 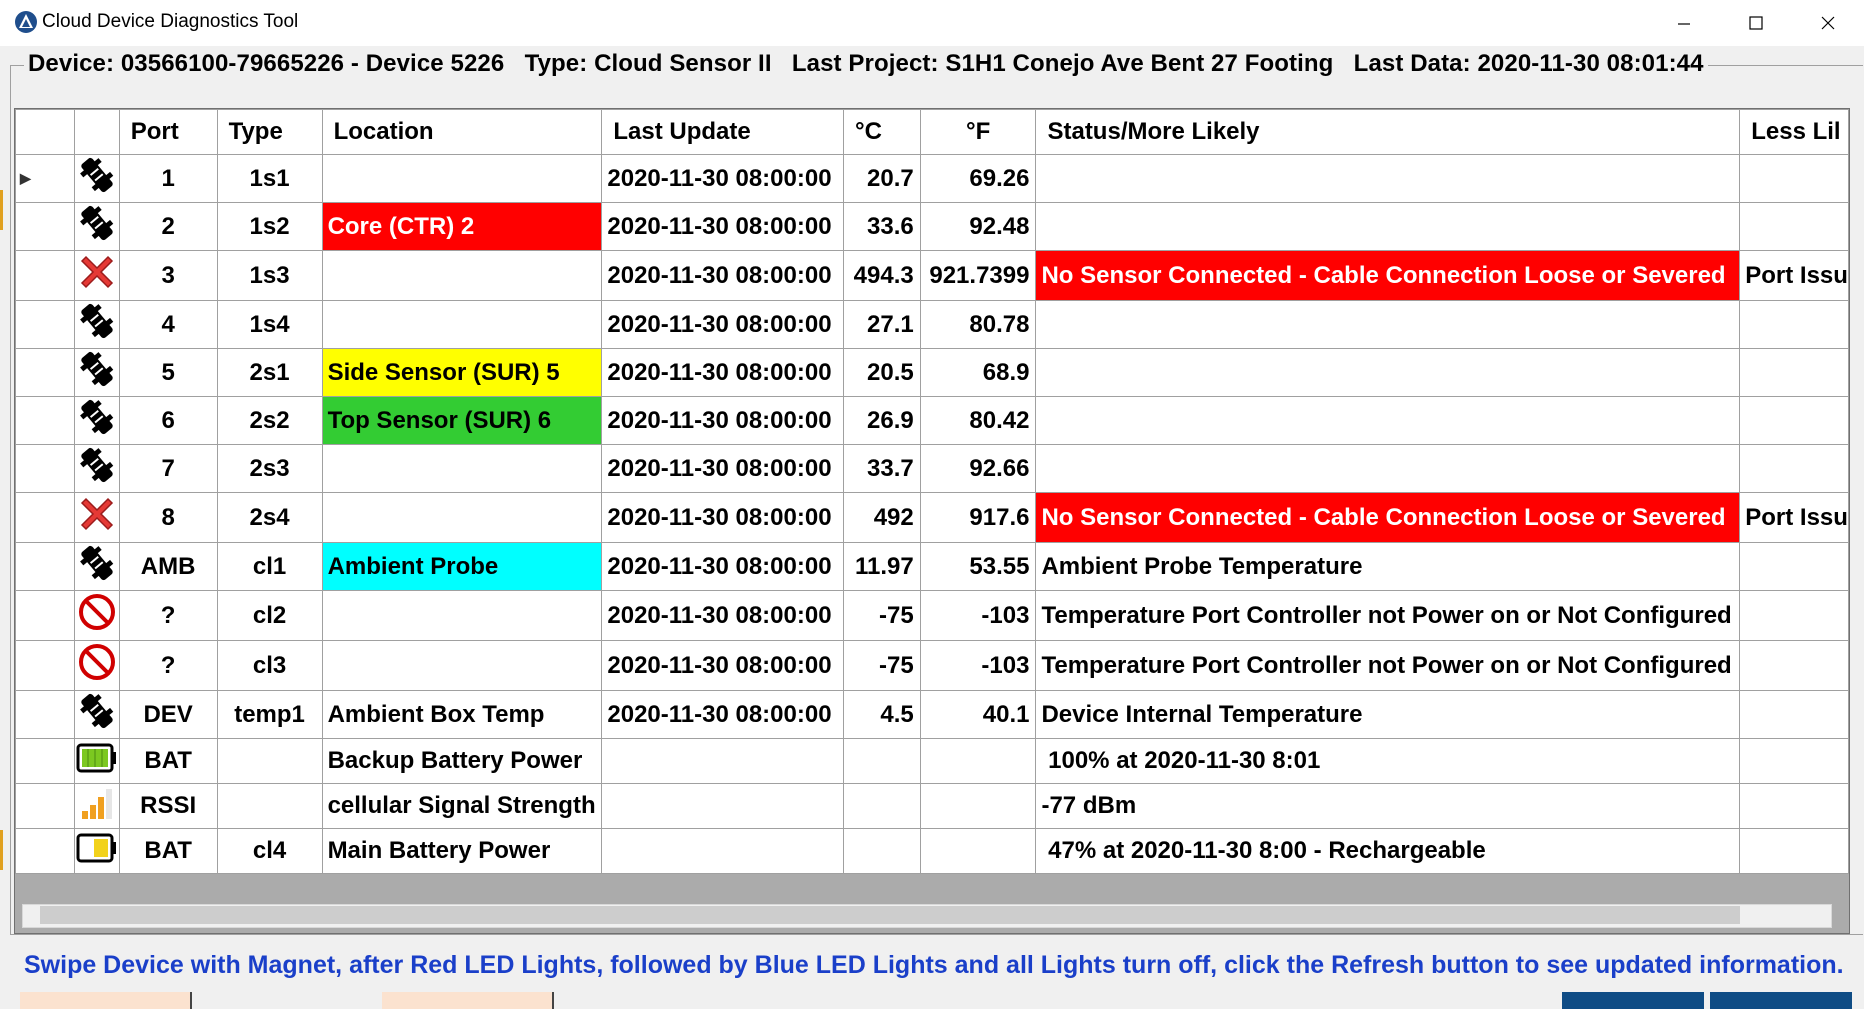 I want to click on table-row: ▶ 1 1s1 2020-11-30 08:00:00 20.7 69.26, so click(x=932, y=178).